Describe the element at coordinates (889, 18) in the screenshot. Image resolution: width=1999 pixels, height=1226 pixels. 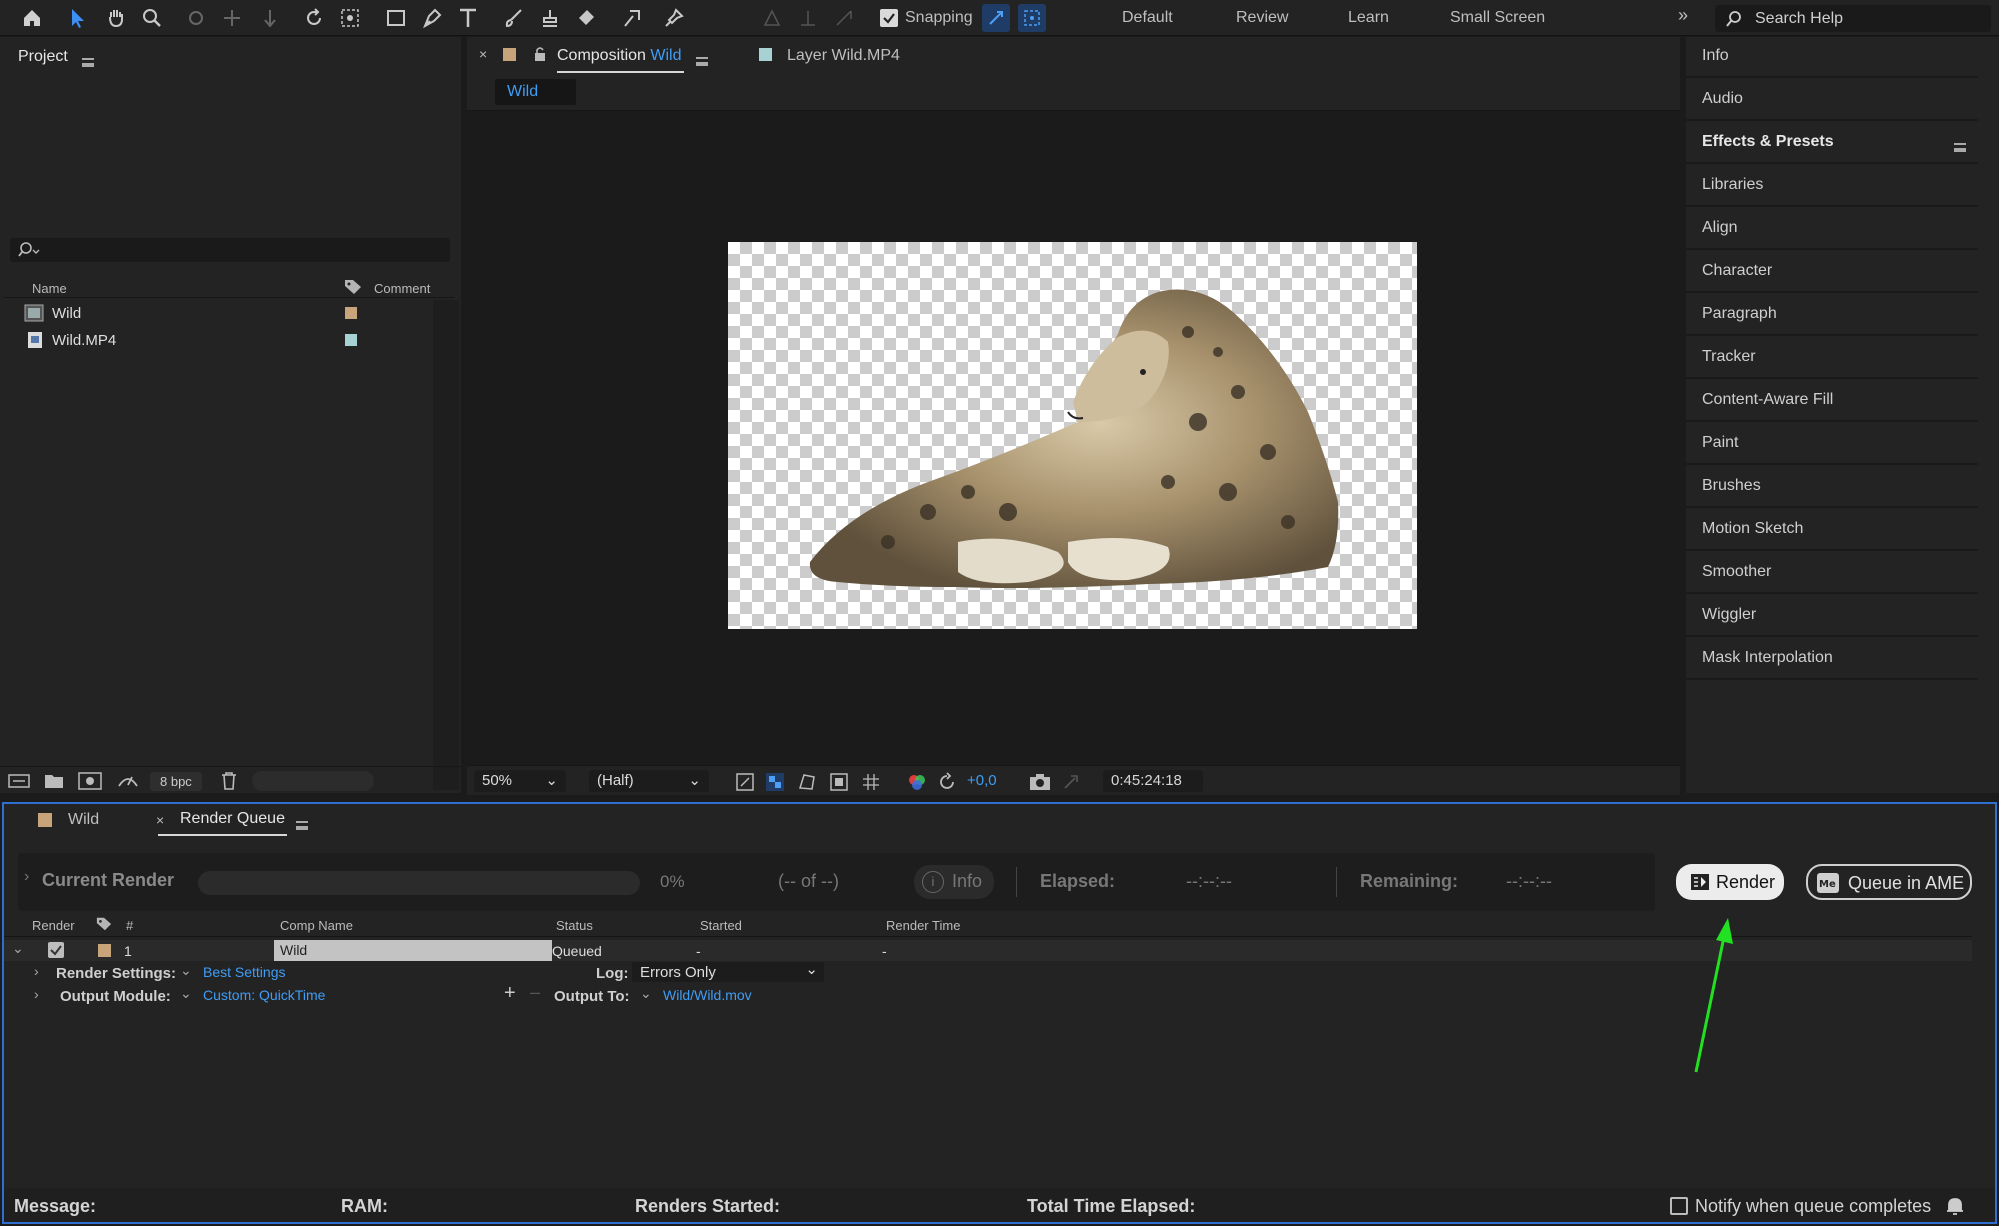
I see `snapping-checkbox` at that location.